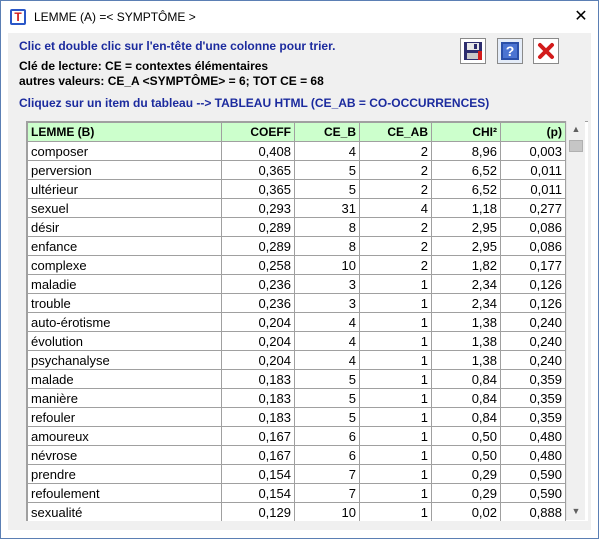 The image size is (599, 539). I want to click on table-row: évolution 0,204 4 1 1,38 0,240, so click(296, 341).